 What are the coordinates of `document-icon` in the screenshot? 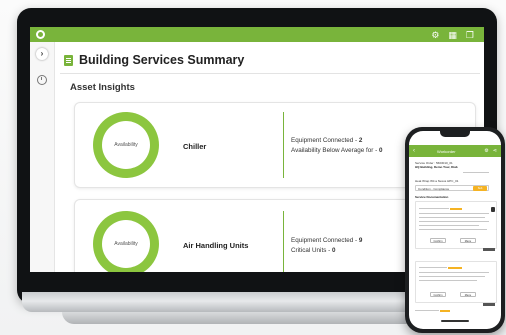 It's located at (68, 60).